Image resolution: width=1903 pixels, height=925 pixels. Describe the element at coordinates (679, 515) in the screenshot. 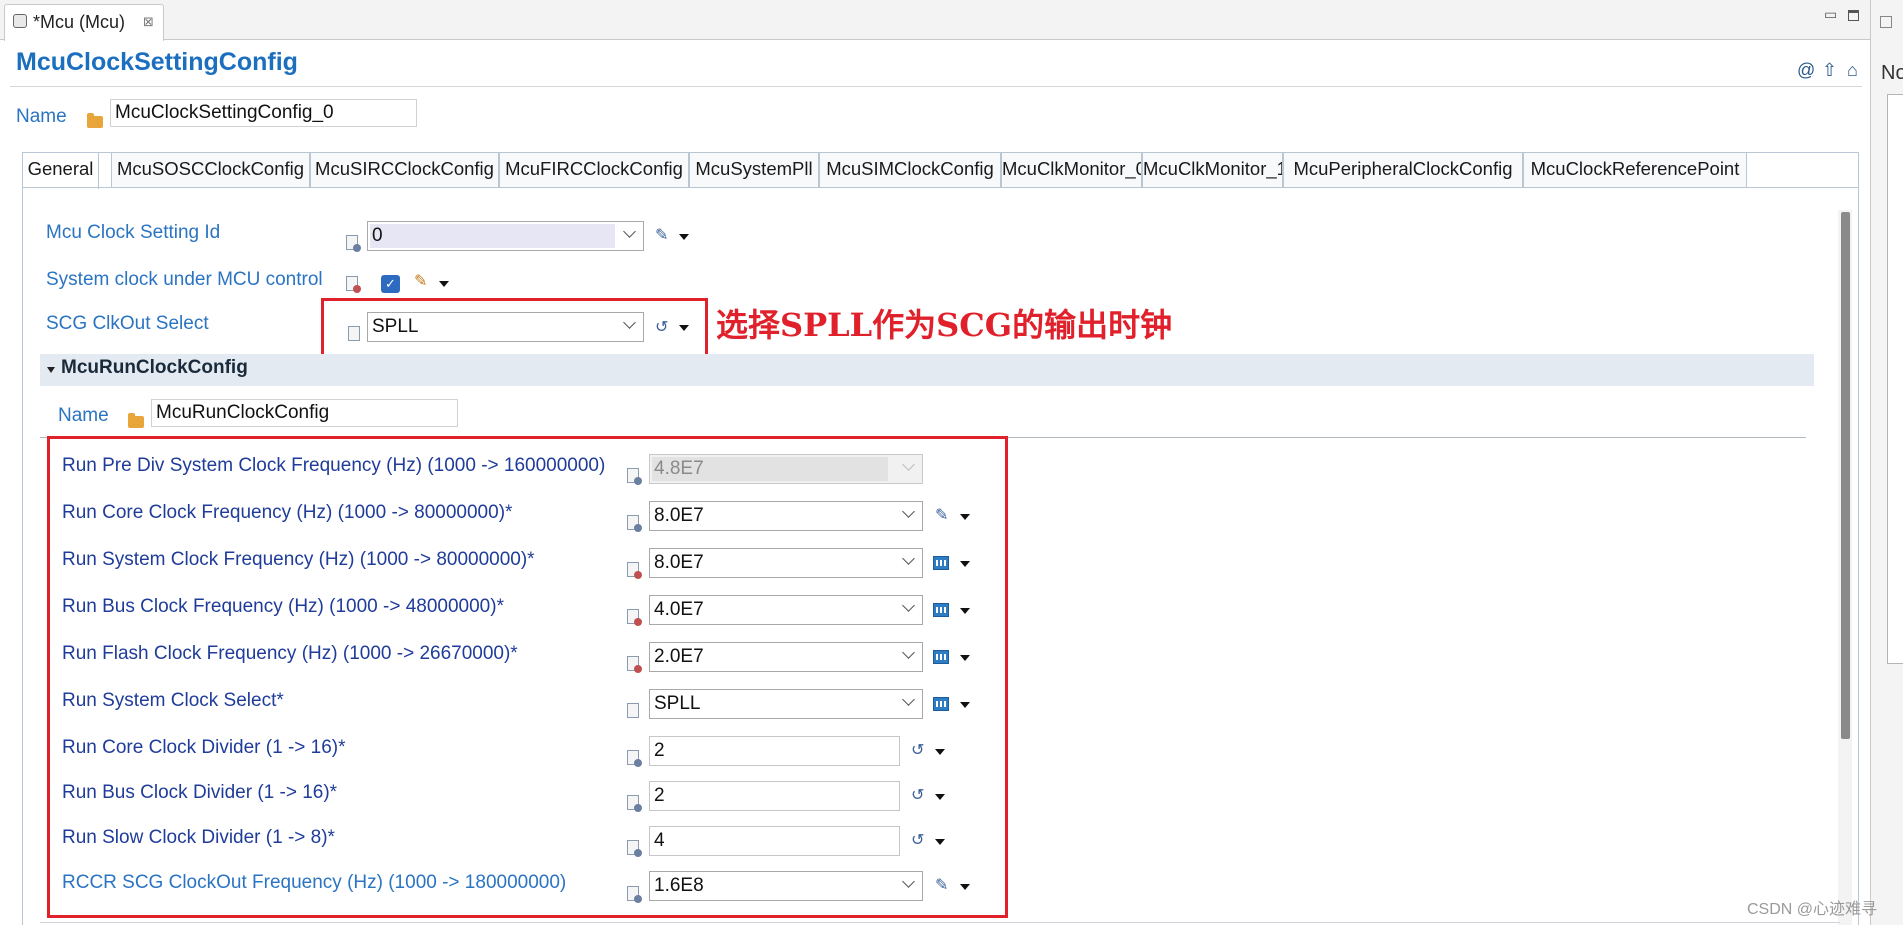

I see `run-core-clock-value: 8.0E7` at that location.